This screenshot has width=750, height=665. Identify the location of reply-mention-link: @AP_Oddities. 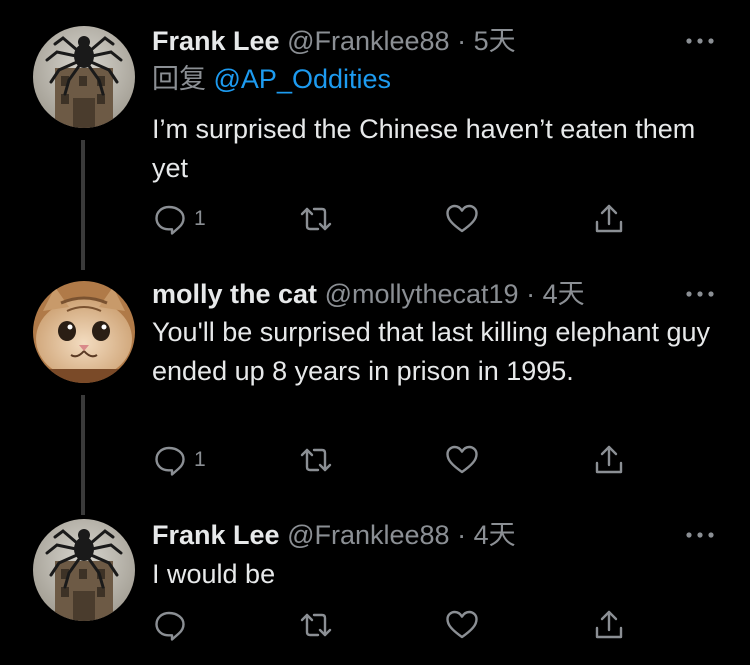
(303, 79).